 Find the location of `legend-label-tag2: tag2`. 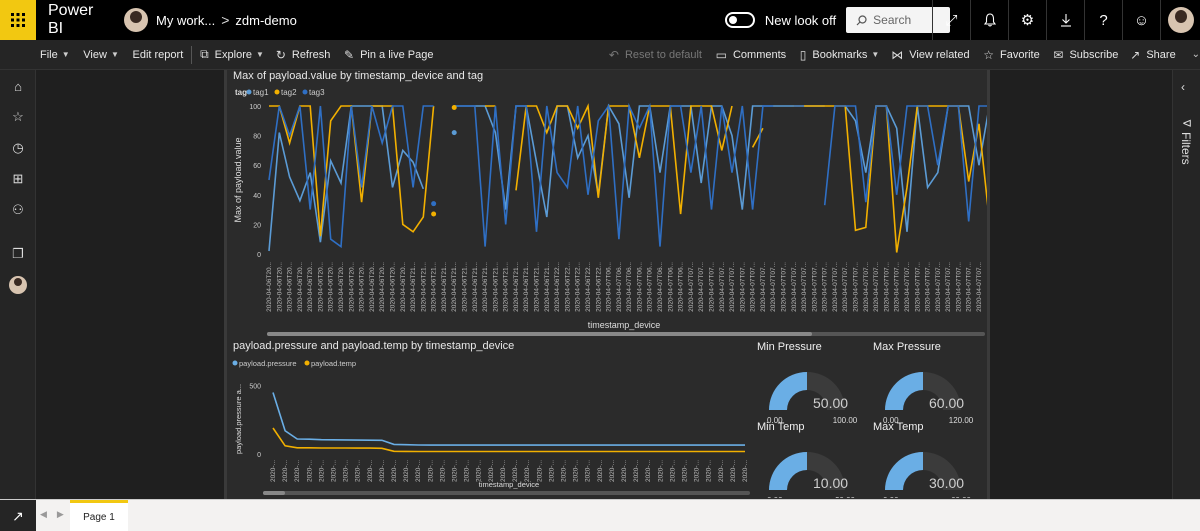

legend-label-tag2: tag2 is located at coordinates (289, 92).